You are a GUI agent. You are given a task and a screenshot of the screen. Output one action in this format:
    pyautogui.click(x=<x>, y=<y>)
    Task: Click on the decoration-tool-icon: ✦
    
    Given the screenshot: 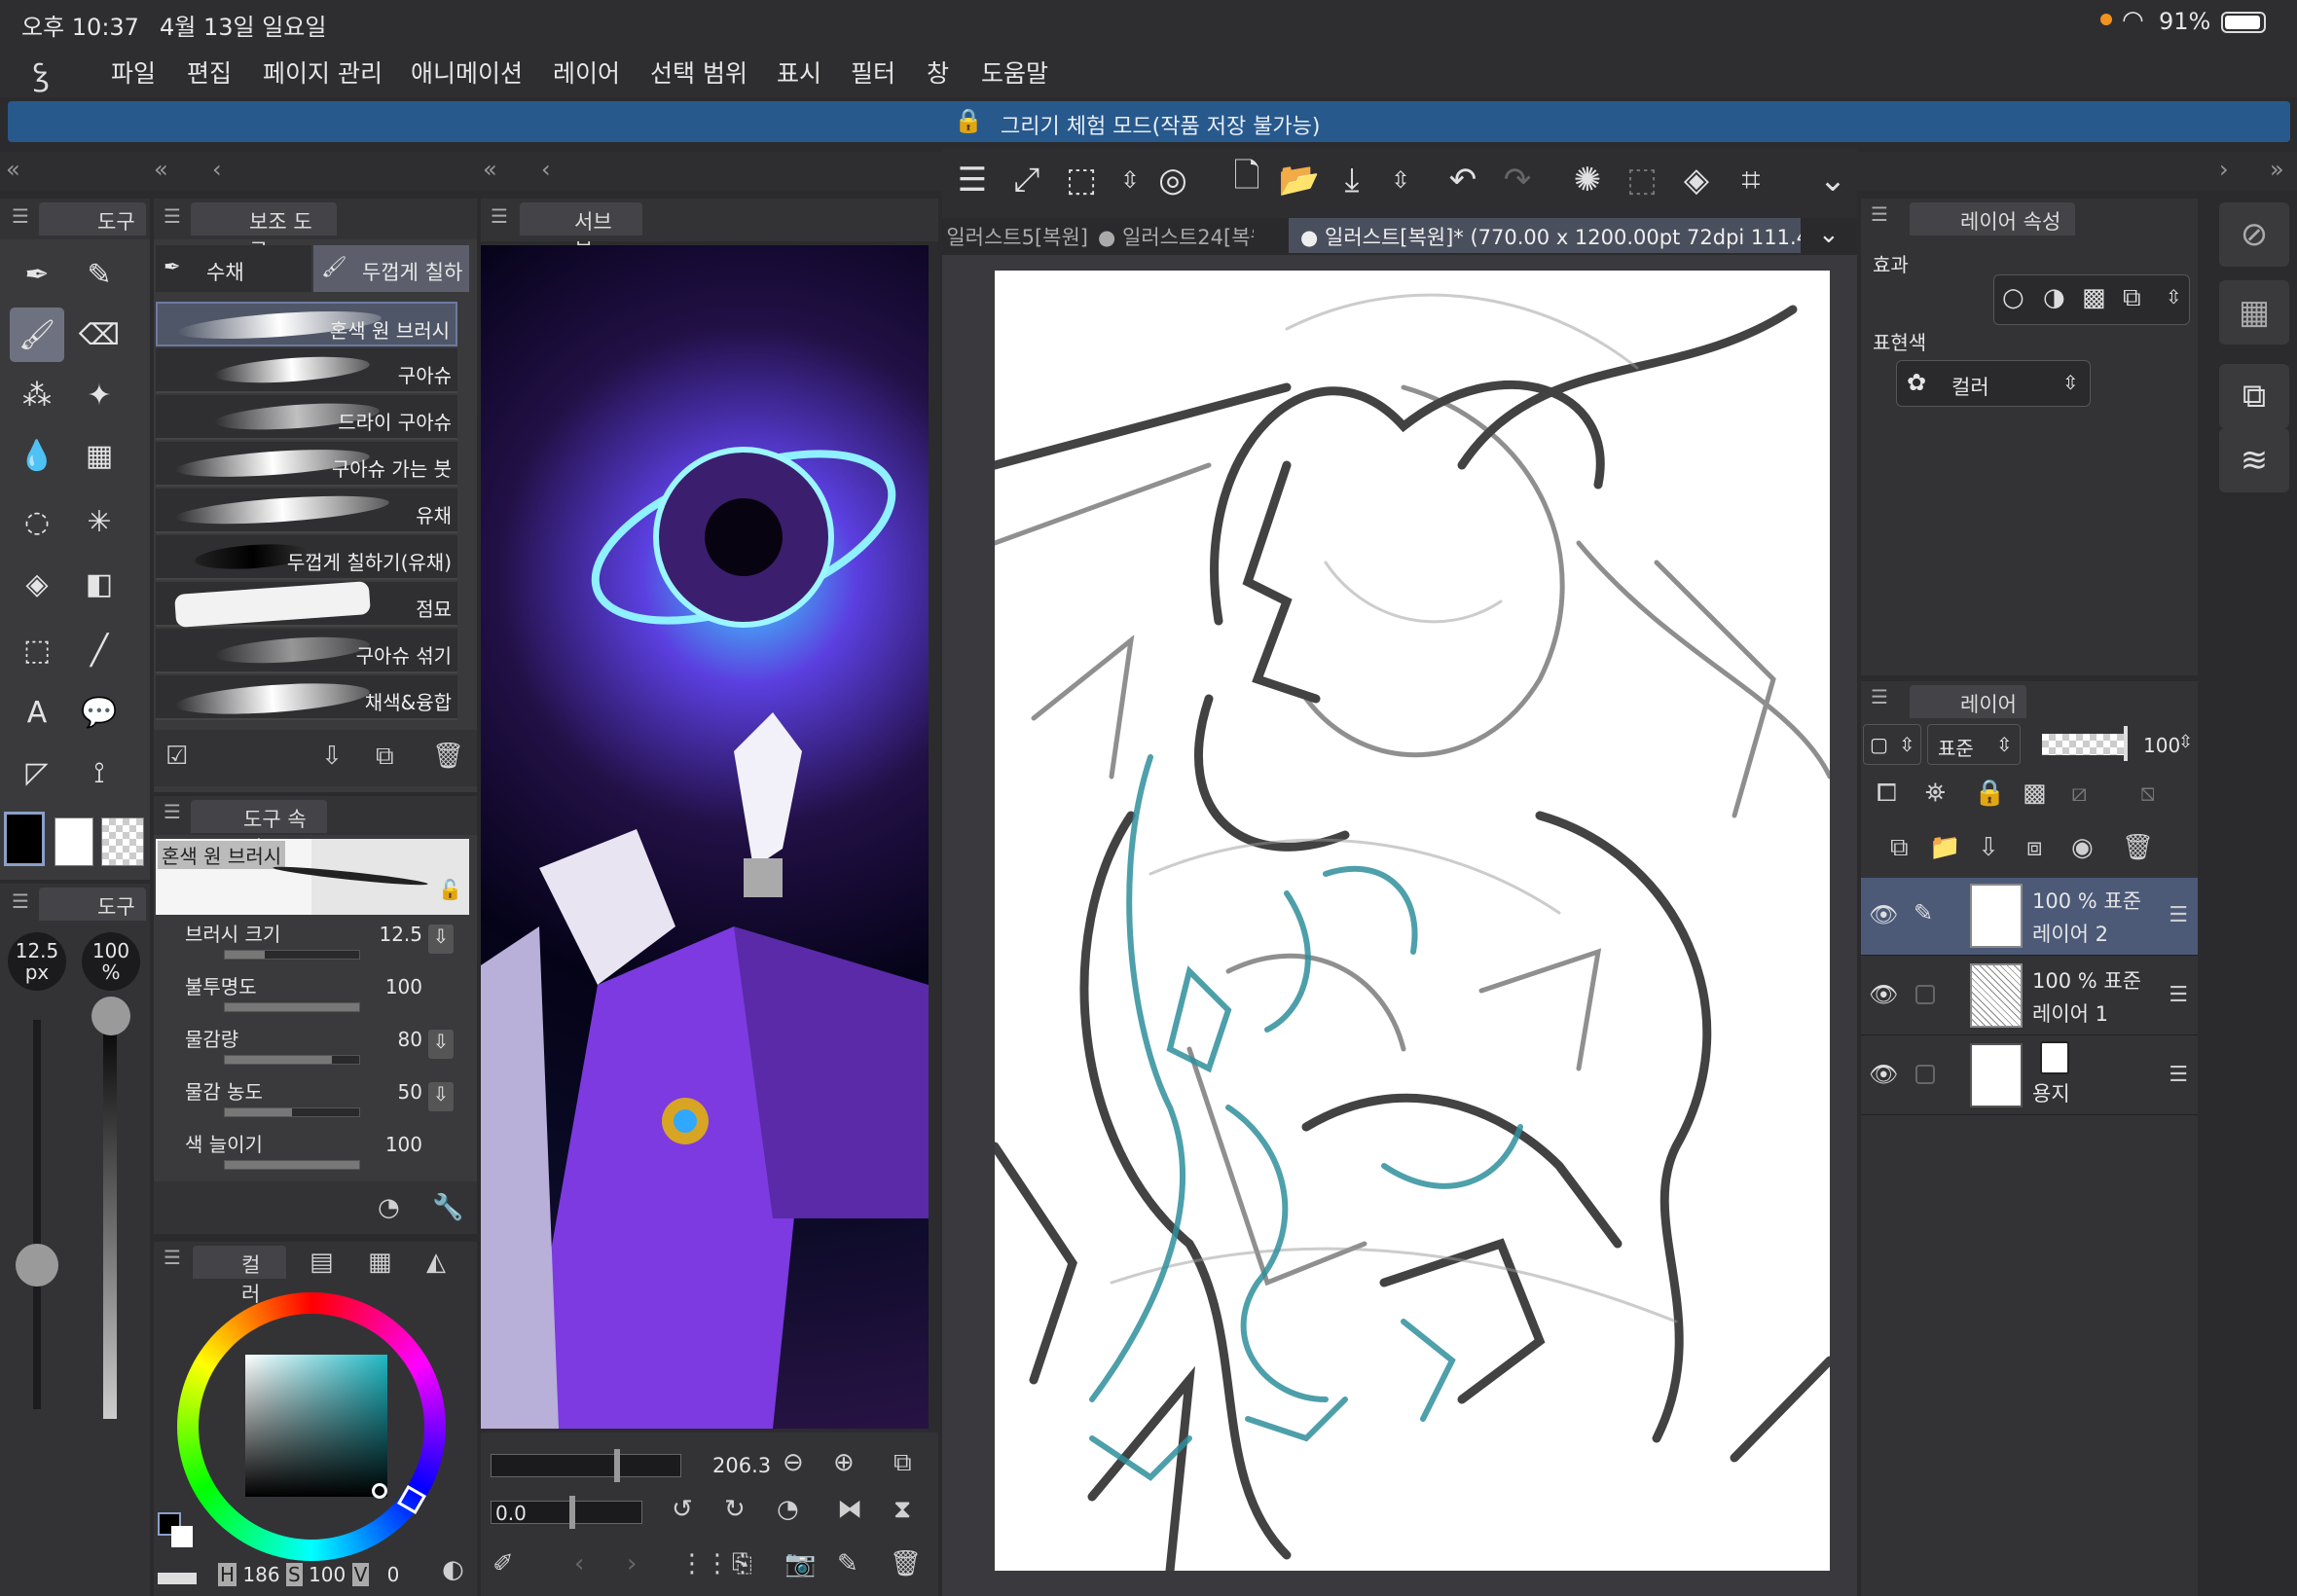 What is the action you would take?
    pyautogui.click(x=99, y=395)
    